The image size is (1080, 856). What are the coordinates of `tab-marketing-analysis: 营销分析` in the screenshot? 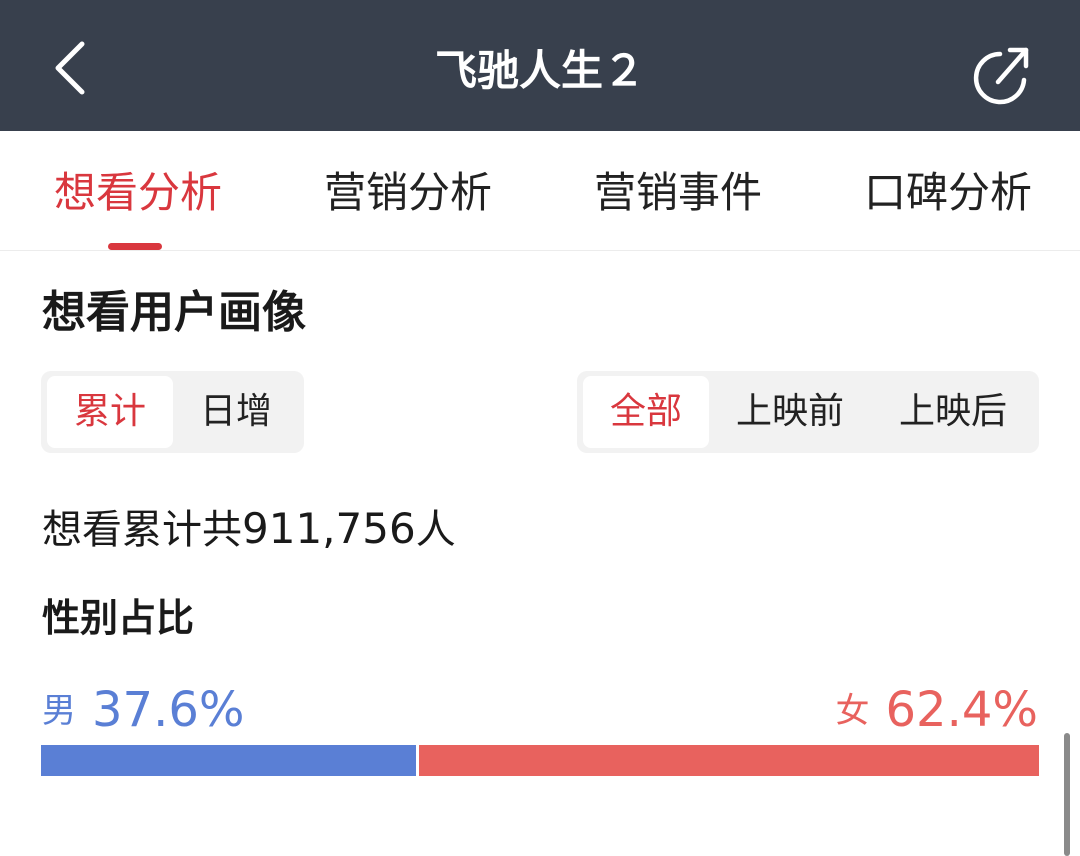 It's located at (408, 193).